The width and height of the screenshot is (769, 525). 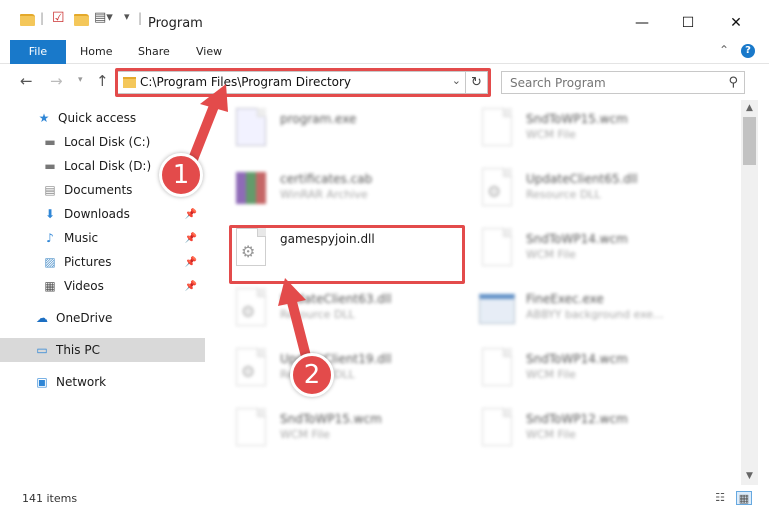 I want to click on new-folder-icon, so click(x=81, y=20).